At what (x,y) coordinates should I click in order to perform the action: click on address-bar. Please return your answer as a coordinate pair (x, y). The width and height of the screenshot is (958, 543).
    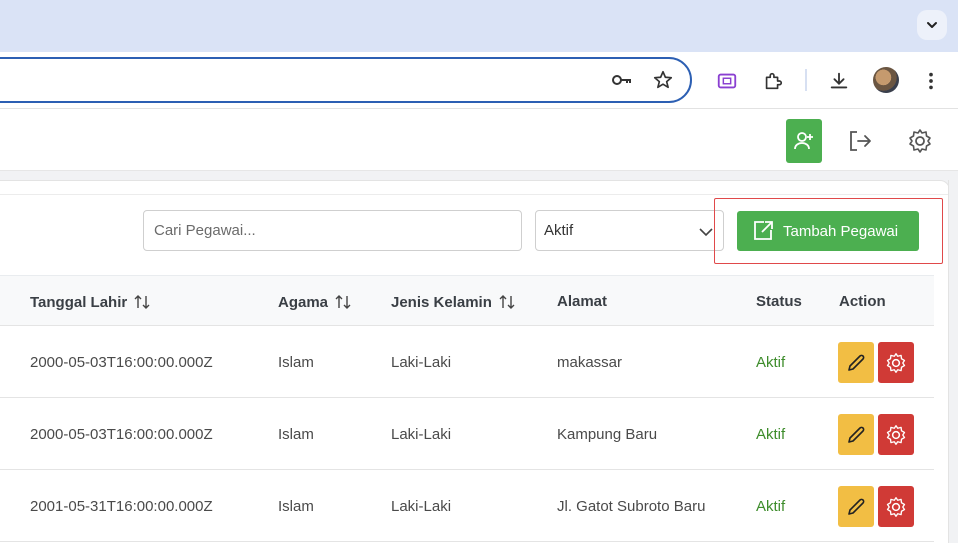
    Looking at the image, I should click on (346, 80).